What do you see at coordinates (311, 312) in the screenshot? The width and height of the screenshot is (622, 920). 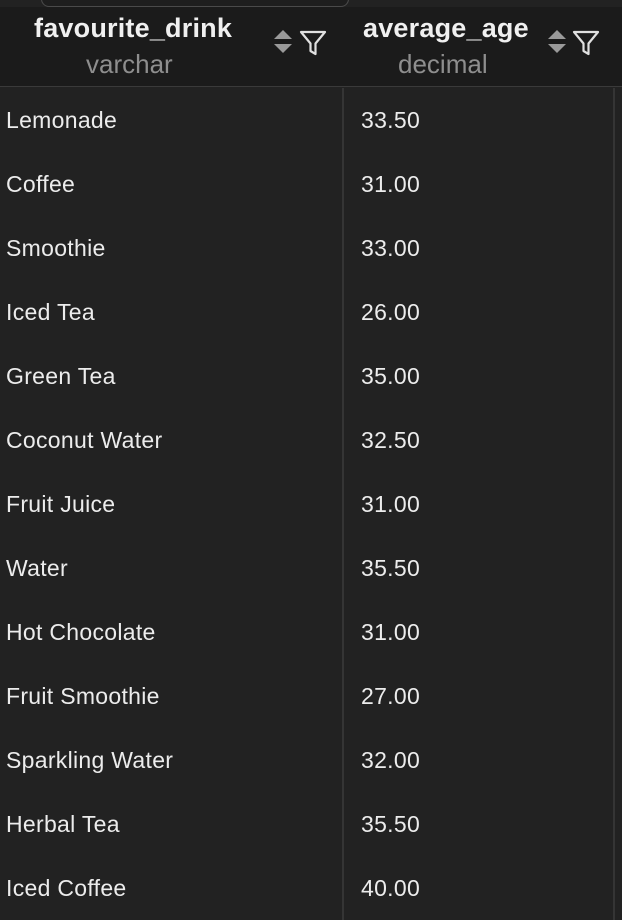 I see `table-row: Iced Tea 26.00` at bounding box center [311, 312].